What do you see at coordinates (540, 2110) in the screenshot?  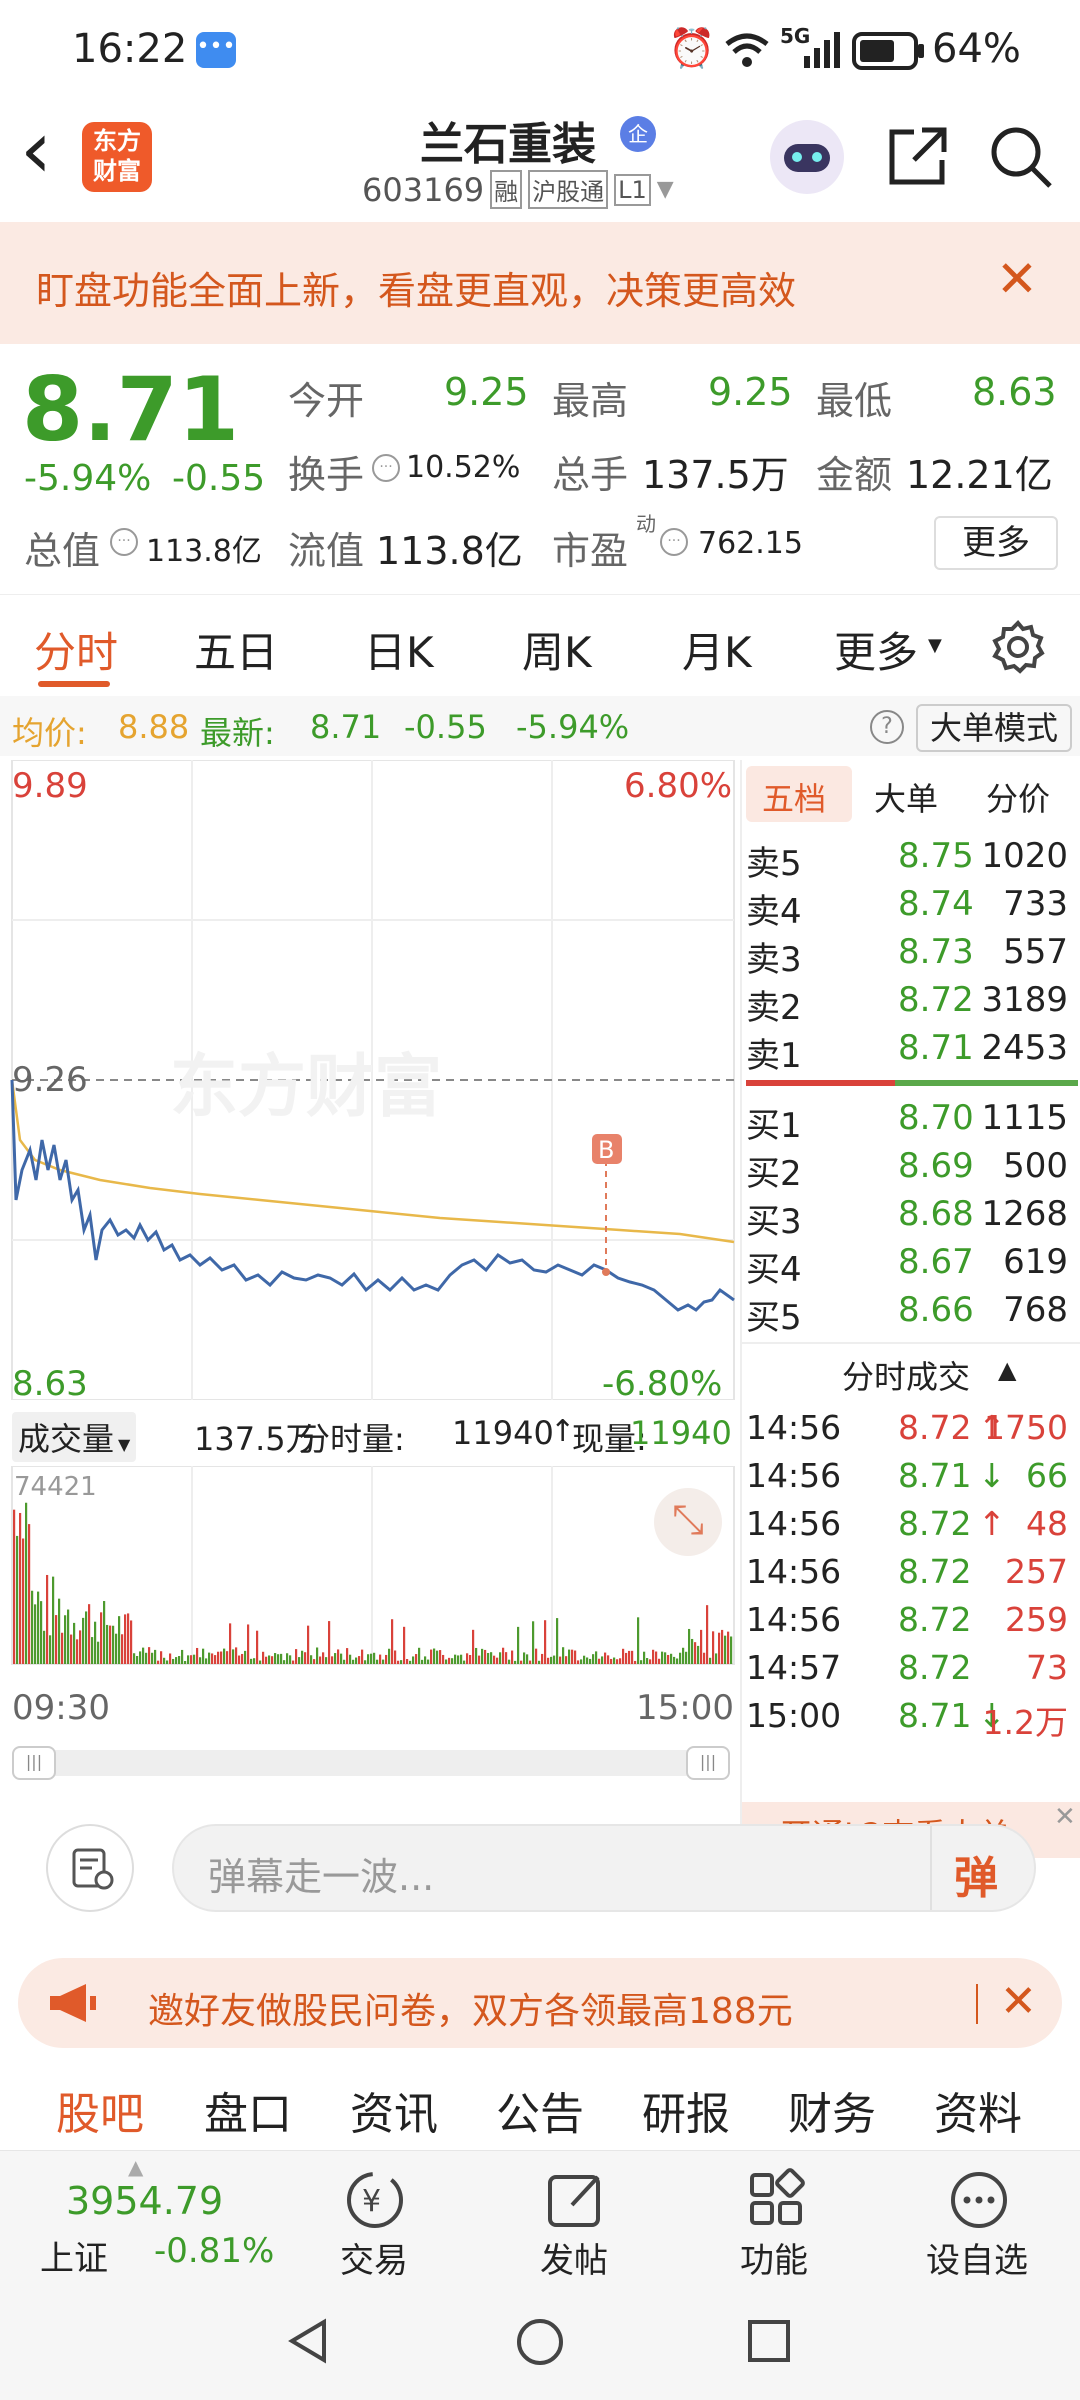 I see `tab-announcements: 公告` at bounding box center [540, 2110].